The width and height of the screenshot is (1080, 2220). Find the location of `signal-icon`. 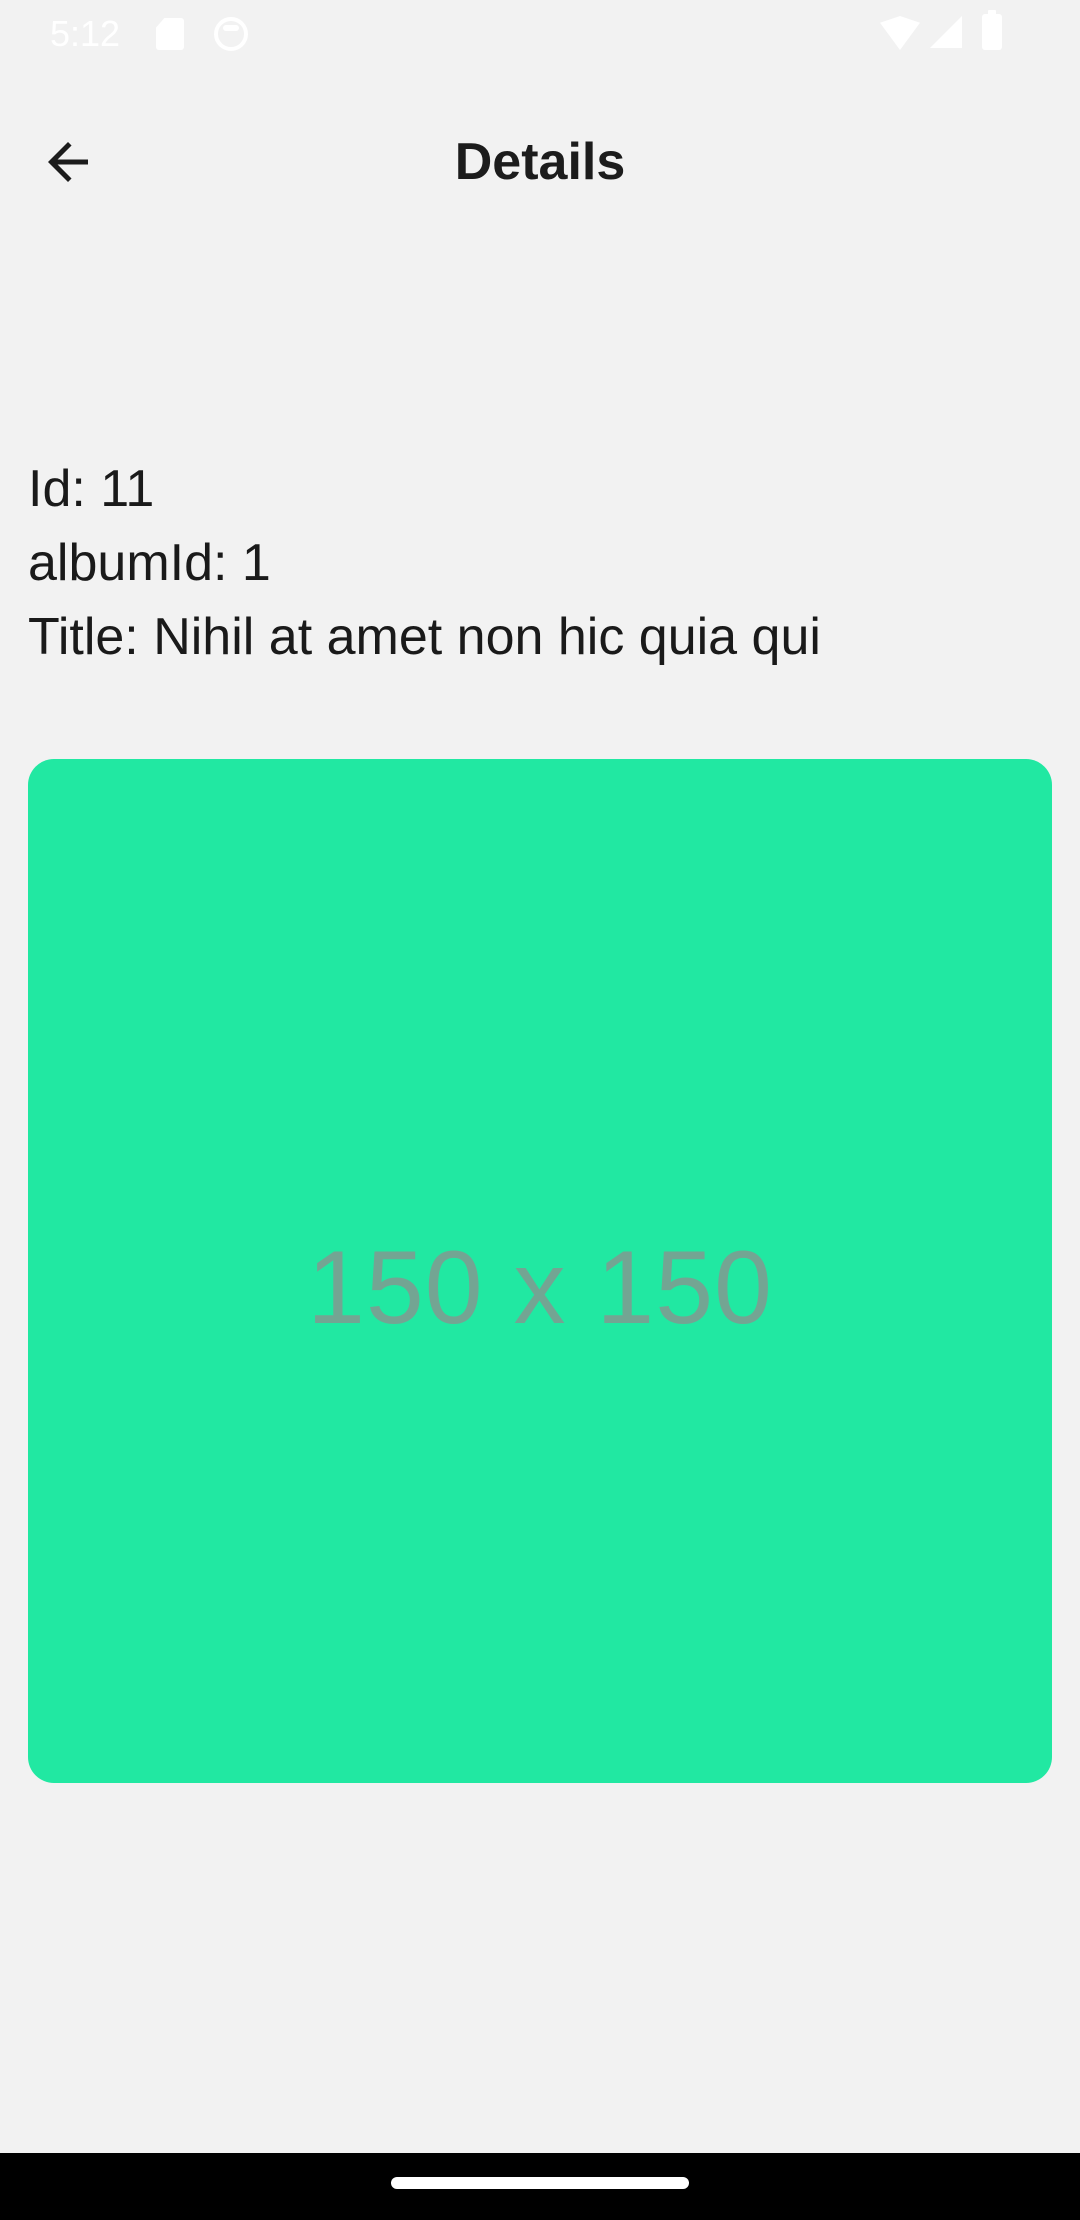

signal-icon is located at coordinates (946, 32).